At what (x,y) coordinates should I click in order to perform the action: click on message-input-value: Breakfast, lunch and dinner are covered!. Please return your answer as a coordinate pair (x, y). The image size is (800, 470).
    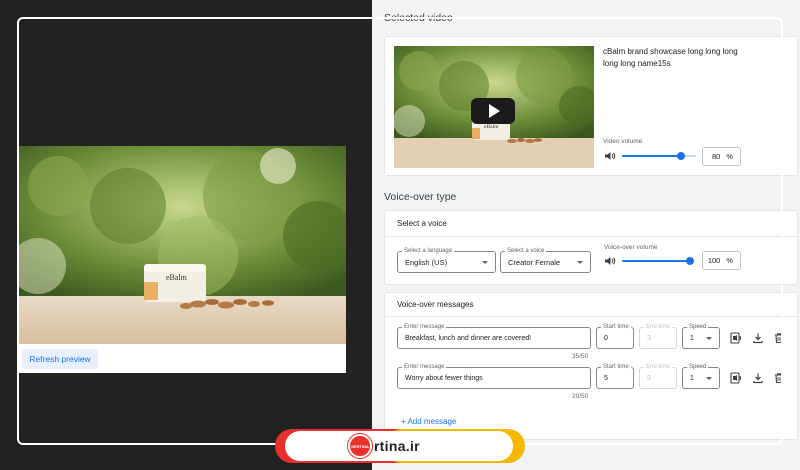
    Looking at the image, I should click on (468, 338).